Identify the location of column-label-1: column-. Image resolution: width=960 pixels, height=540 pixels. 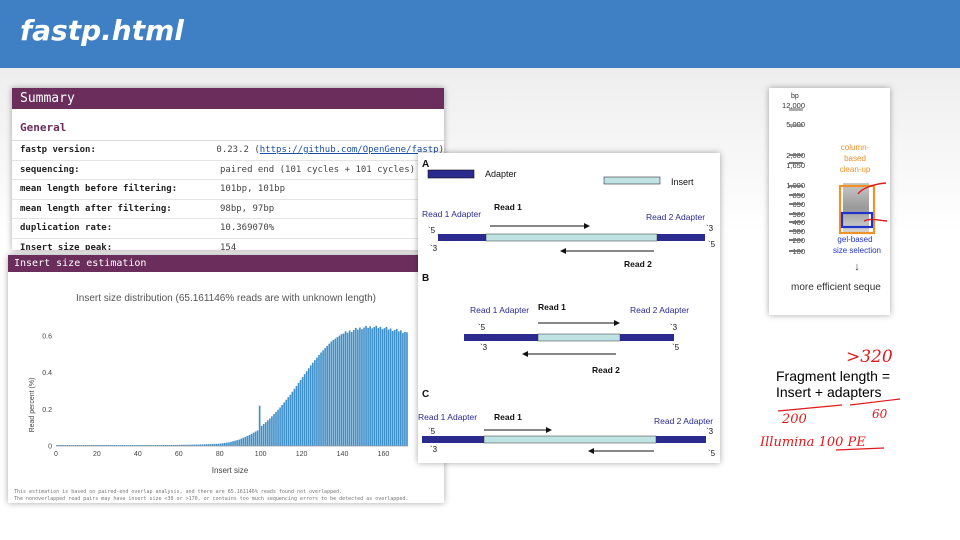
(855, 147).